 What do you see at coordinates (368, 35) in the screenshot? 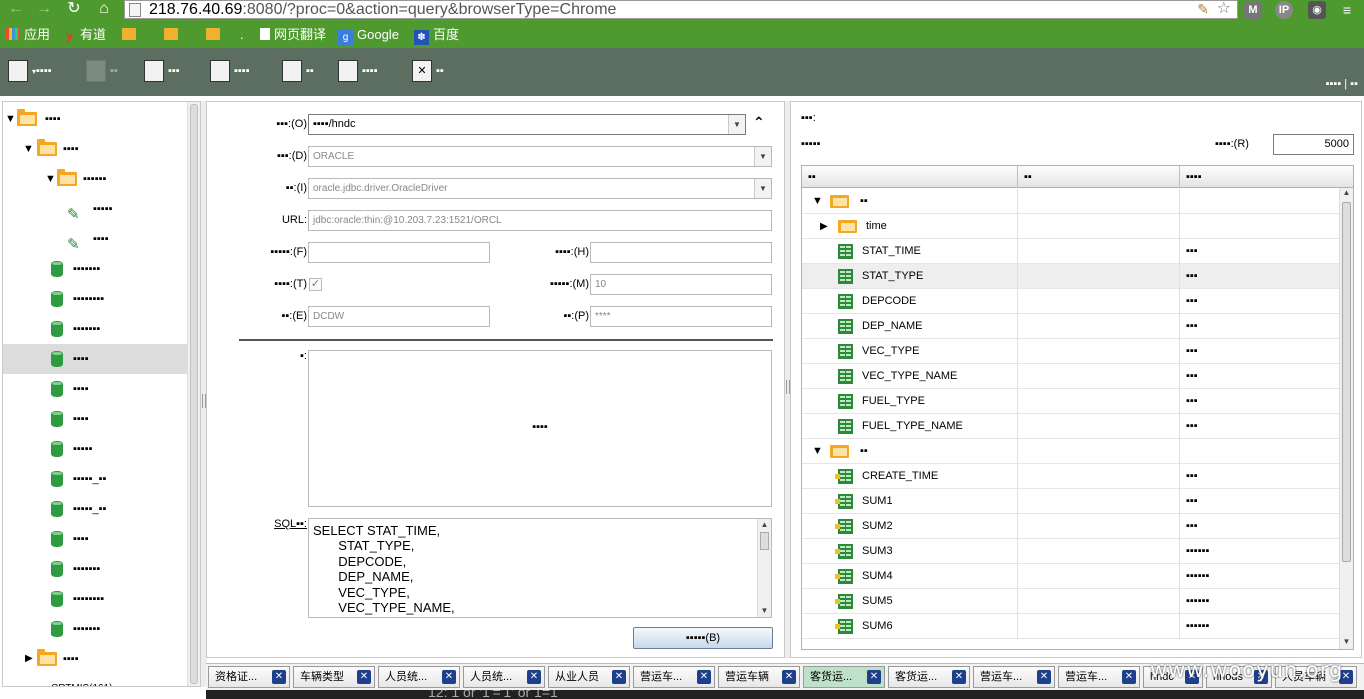
I see `bookmark-google: g Google` at bounding box center [368, 35].